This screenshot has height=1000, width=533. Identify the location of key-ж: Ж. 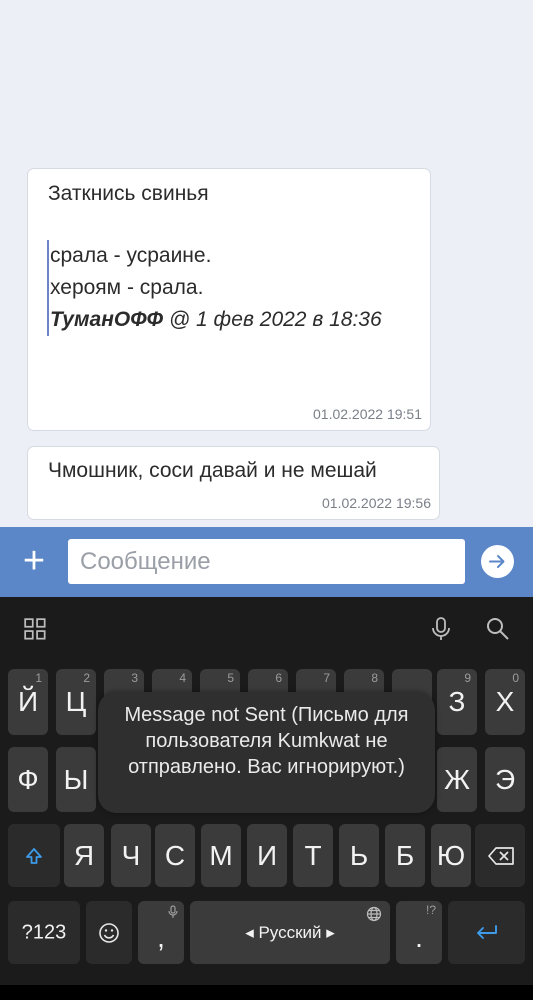
(457, 779).